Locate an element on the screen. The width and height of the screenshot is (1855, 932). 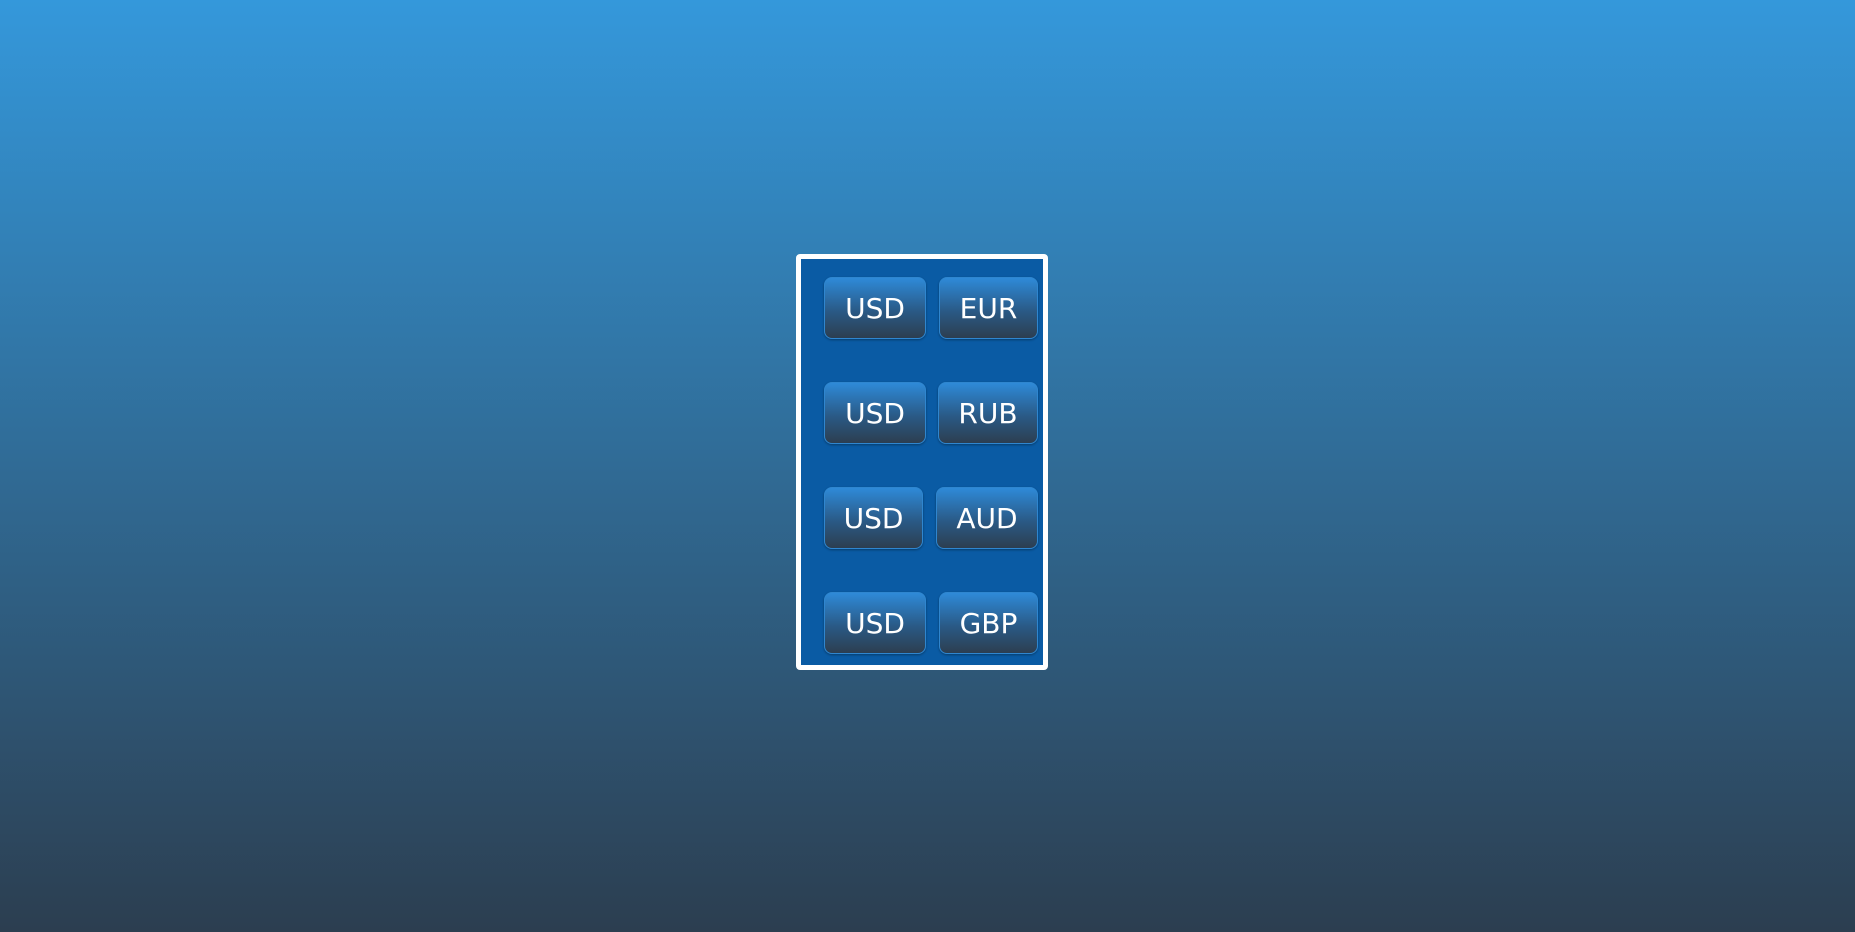
currency-panel: USD EUR USD RUB USD AUD USD GBP is located at coordinates (922, 462).